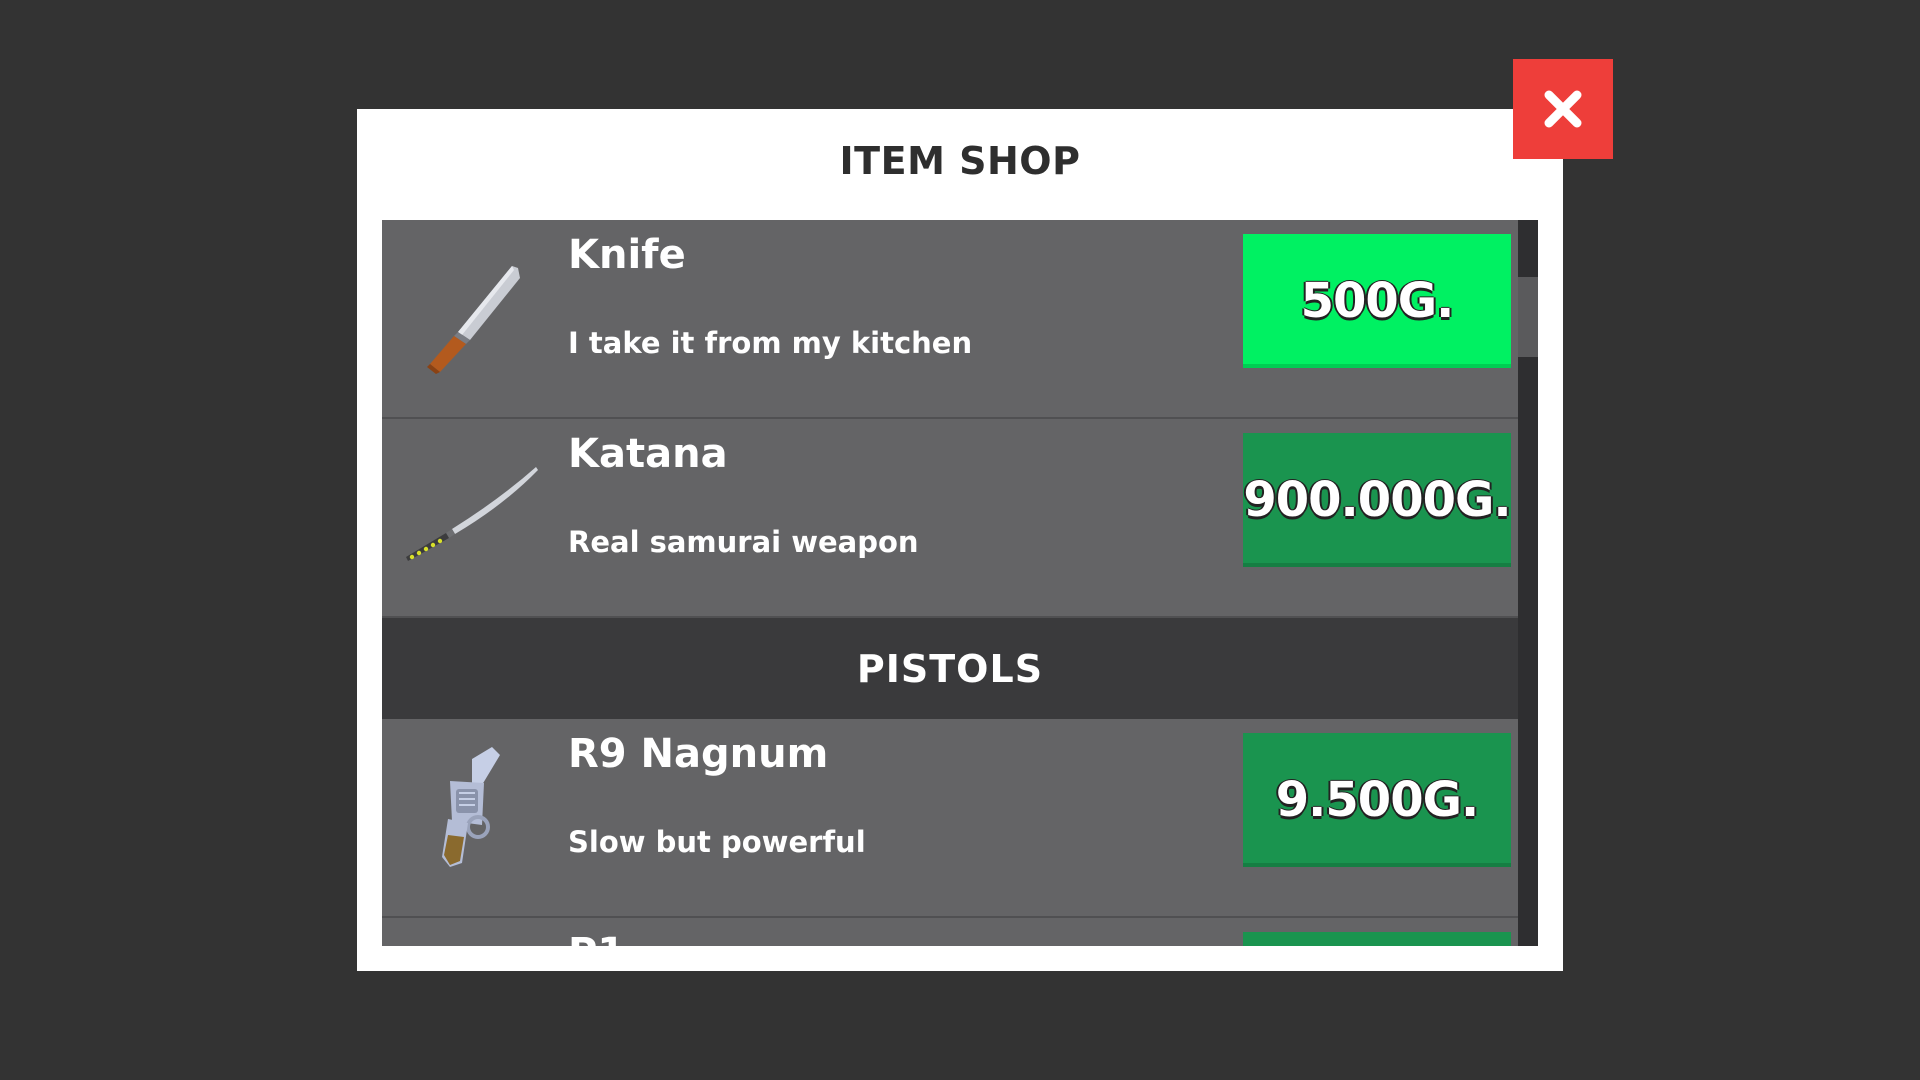  I want to click on buy-button-knife: 500G., so click(1377, 301).